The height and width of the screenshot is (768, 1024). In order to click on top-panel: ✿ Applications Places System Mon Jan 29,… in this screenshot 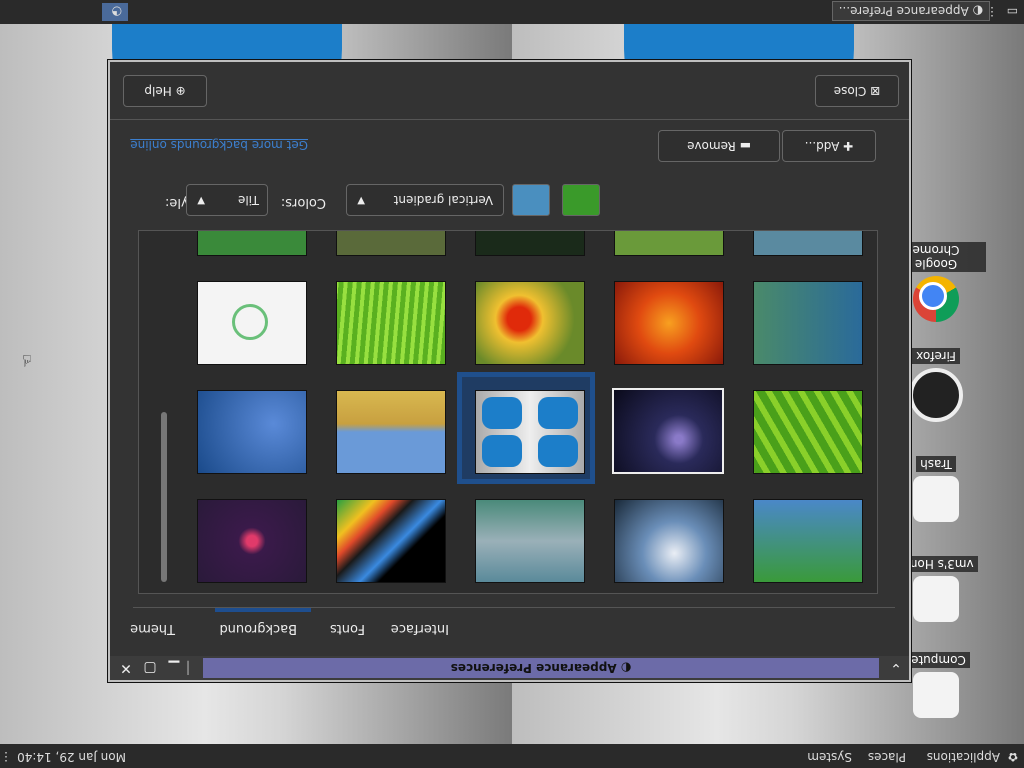, I will do `click(512, 756)`.